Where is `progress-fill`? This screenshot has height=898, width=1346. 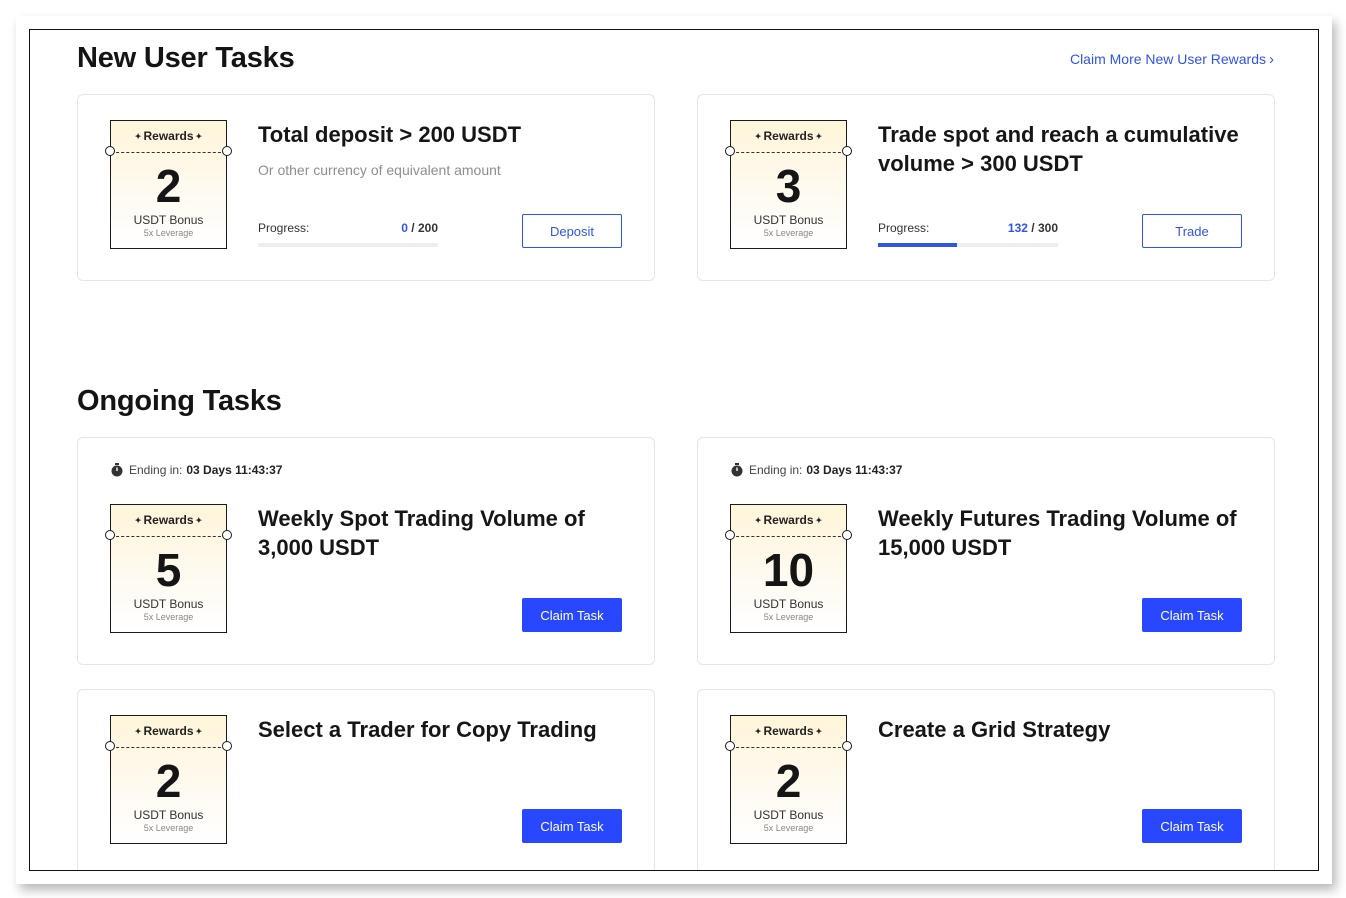
progress-fill is located at coordinates (918, 245).